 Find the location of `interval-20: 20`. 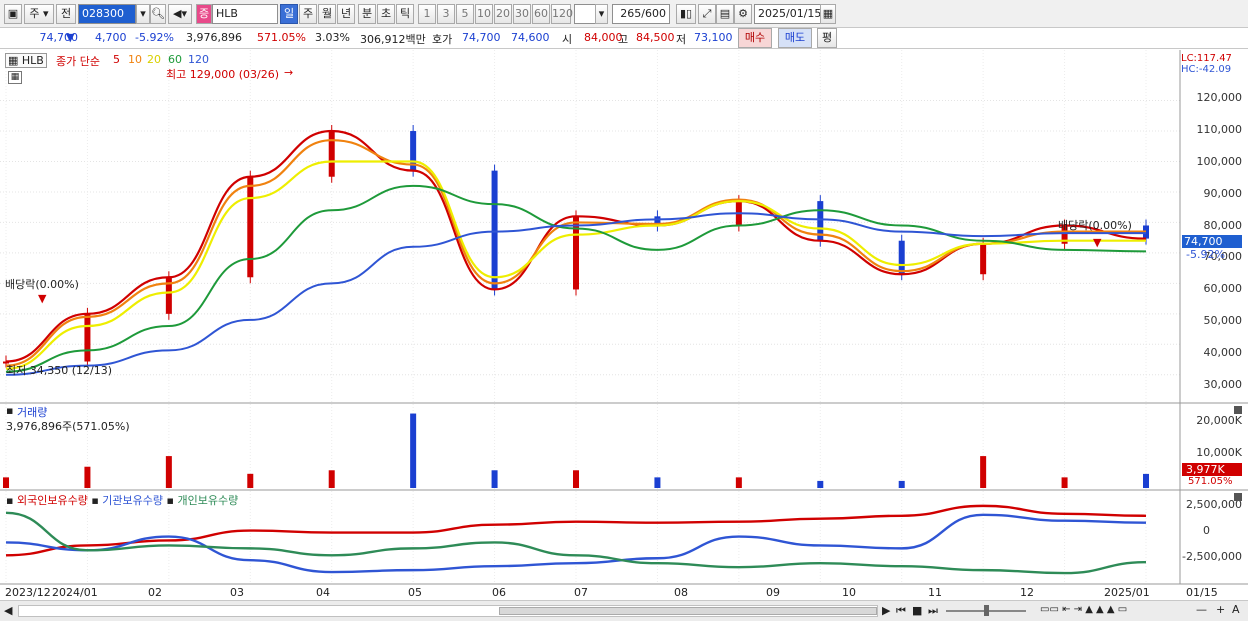

interval-20: 20 is located at coordinates (503, 14).